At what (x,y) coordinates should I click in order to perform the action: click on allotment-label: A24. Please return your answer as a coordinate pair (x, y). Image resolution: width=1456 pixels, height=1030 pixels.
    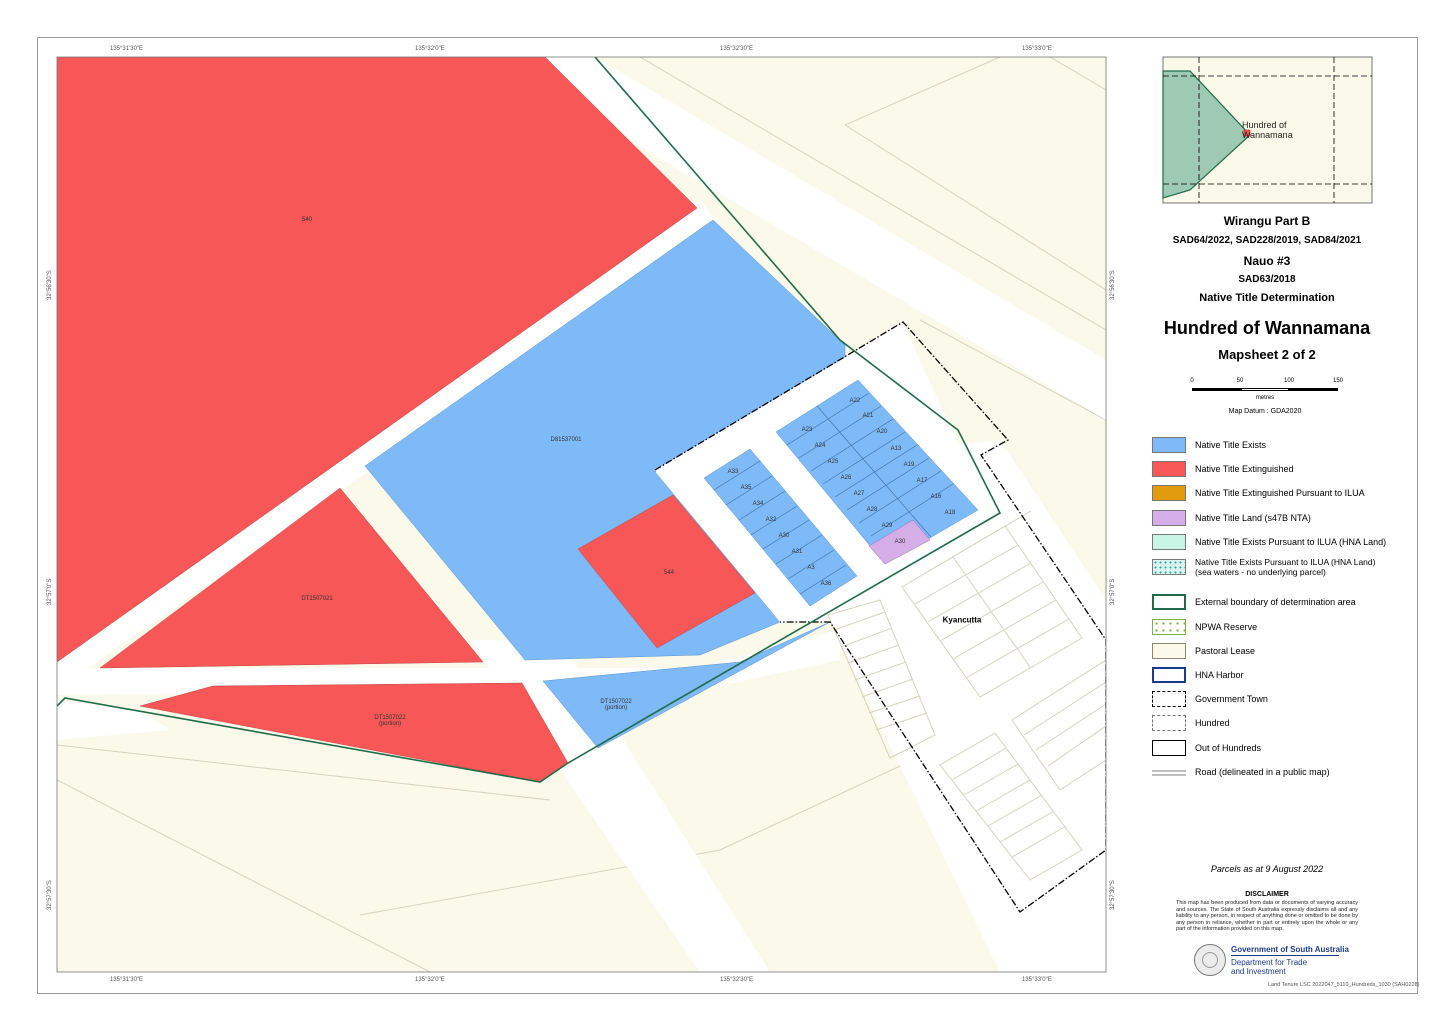
    Looking at the image, I should click on (820, 446).